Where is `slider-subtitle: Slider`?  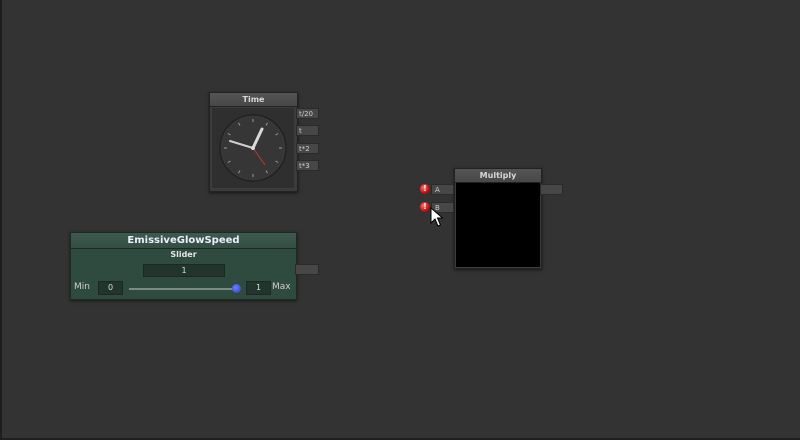 slider-subtitle: Slider is located at coordinates (183, 254).